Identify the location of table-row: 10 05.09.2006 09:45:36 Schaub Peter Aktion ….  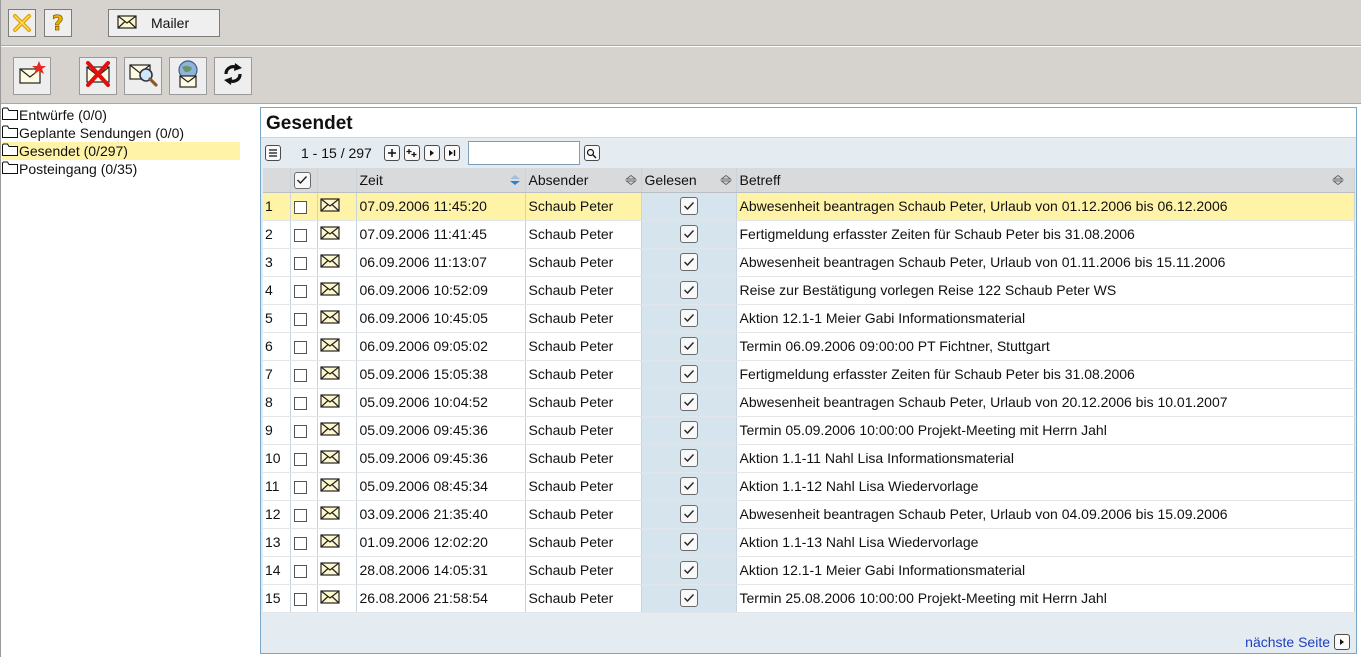
(809, 458).